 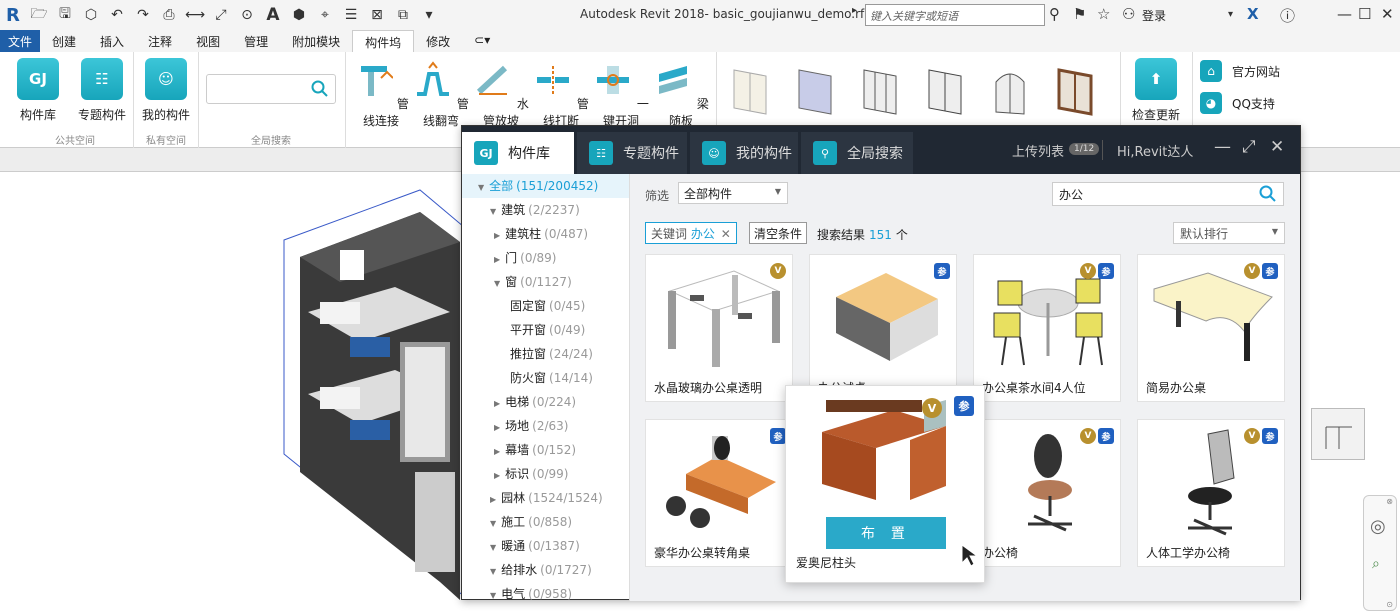 I want to click on tree-item: ▶ 园林 (1524/1524), so click(x=545, y=498).